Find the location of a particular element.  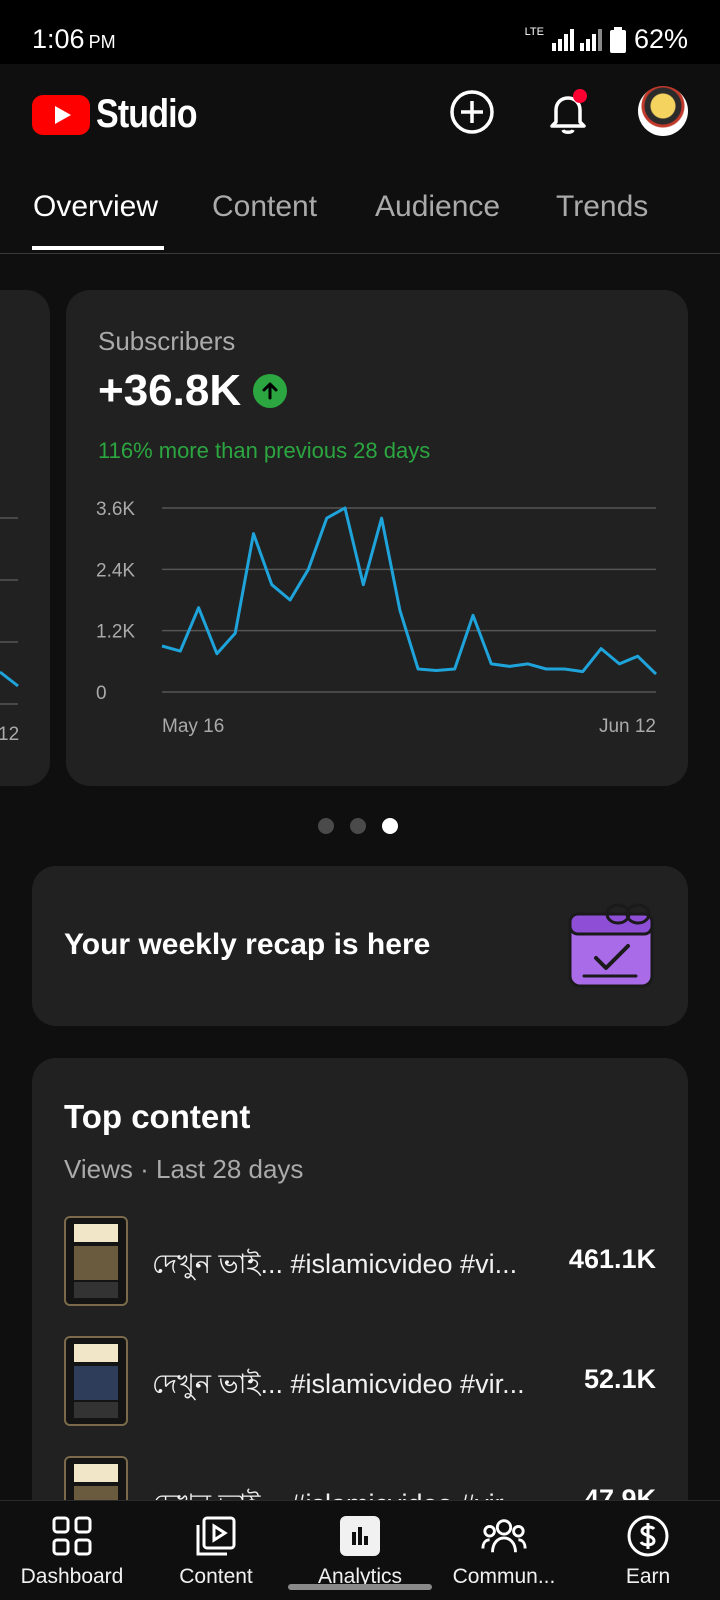

nav-earn: Earn is located at coordinates (648, 1550).